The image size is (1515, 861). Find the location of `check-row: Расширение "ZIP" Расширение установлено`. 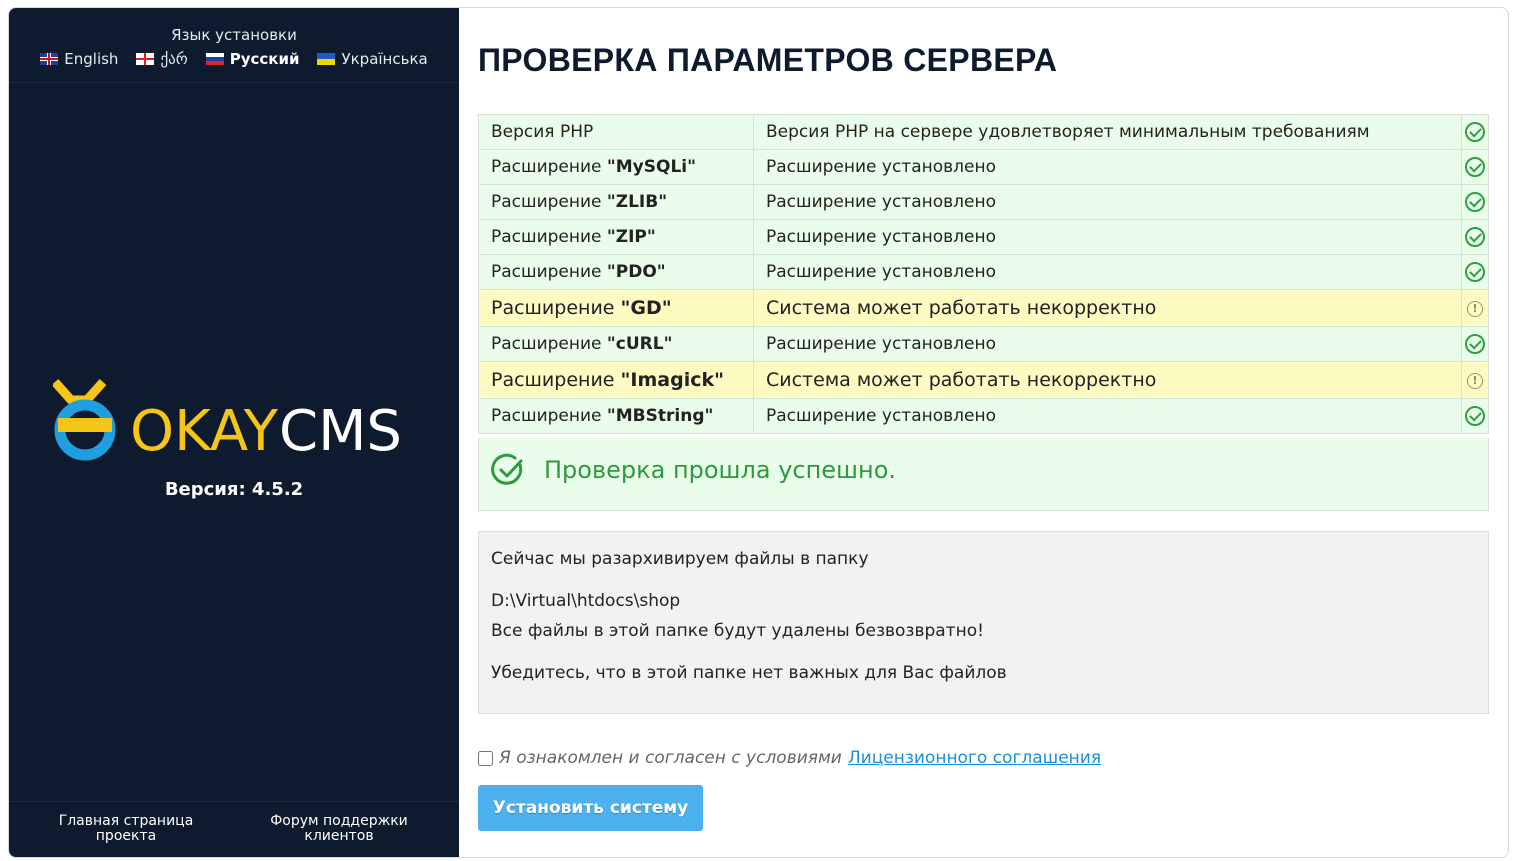

check-row: Расширение "ZIP" Расширение установлено is located at coordinates (983, 237).